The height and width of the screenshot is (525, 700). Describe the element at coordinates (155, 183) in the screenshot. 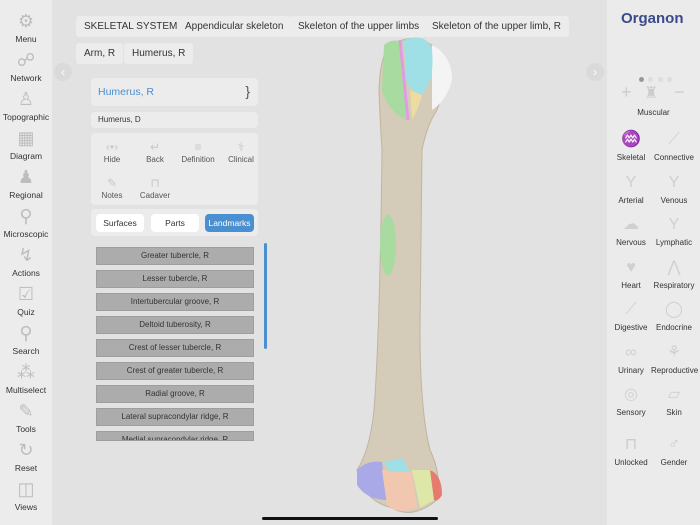

I see `cadaver-icon: ⊓` at that location.